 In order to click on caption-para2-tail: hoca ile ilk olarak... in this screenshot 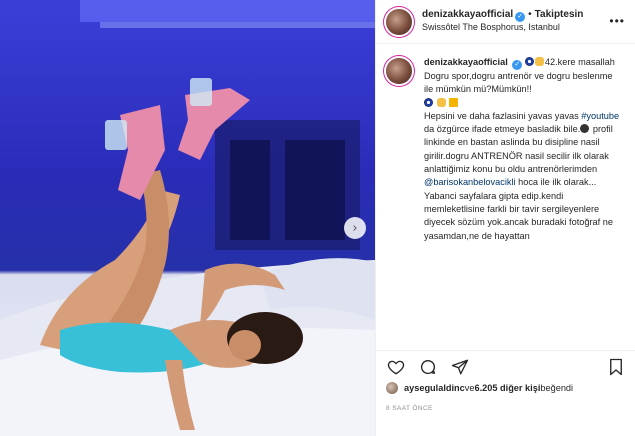, I will do `click(556, 182)`.